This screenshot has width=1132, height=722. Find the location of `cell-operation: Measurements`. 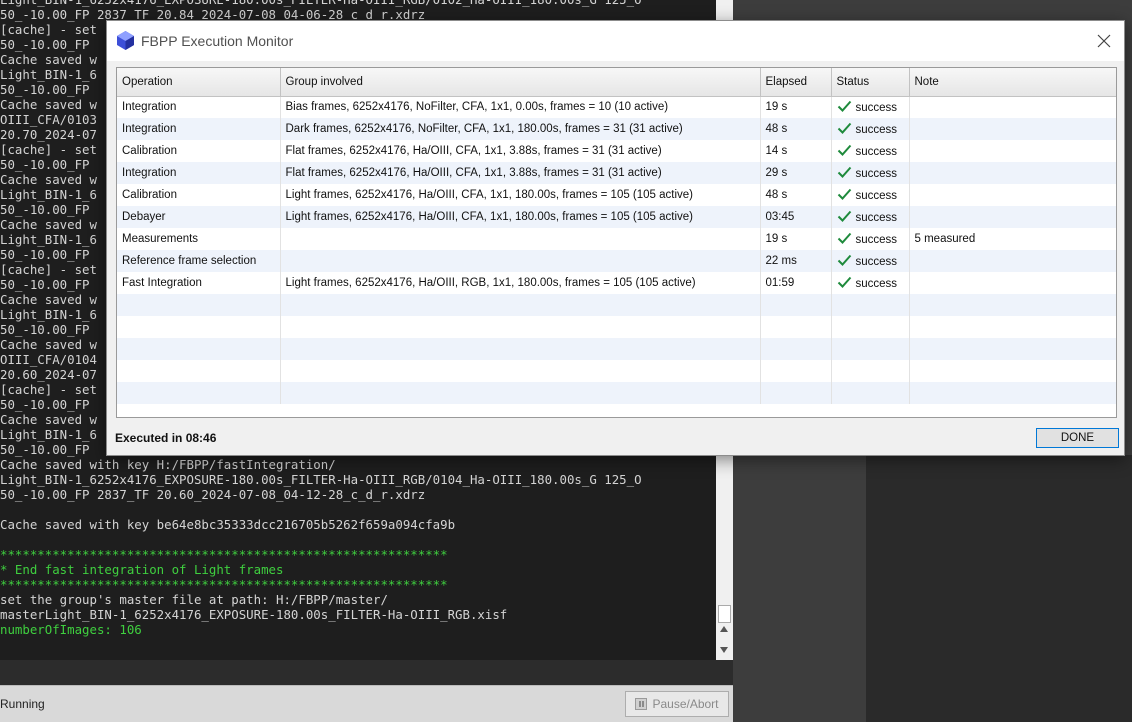

cell-operation: Measurements is located at coordinates (199, 239).